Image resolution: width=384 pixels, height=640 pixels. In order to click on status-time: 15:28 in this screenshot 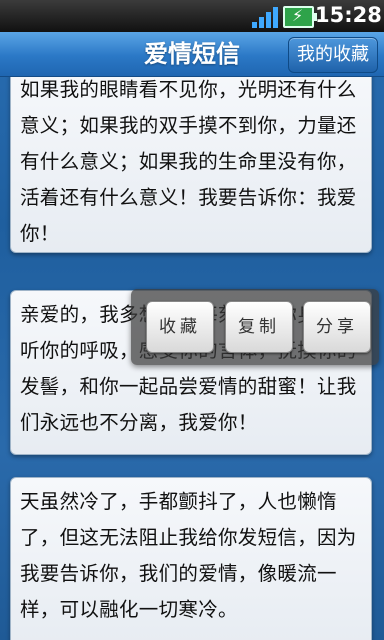, I will do `click(348, 15)`.